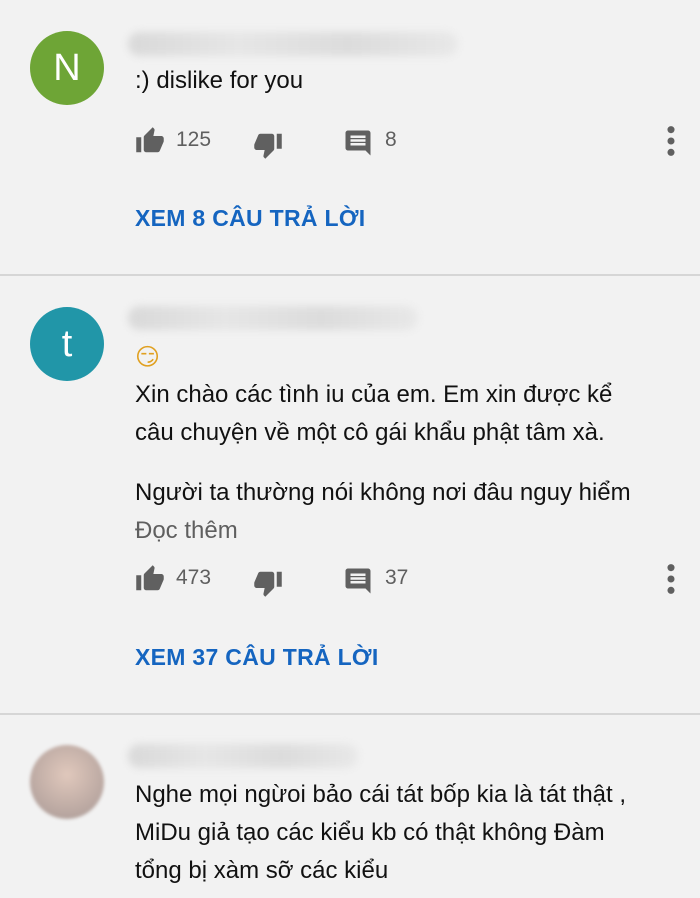 Image resolution: width=700 pixels, height=898 pixels. Describe the element at coordinates (67, 782) in the screenshot. I see `avatar` at that location.